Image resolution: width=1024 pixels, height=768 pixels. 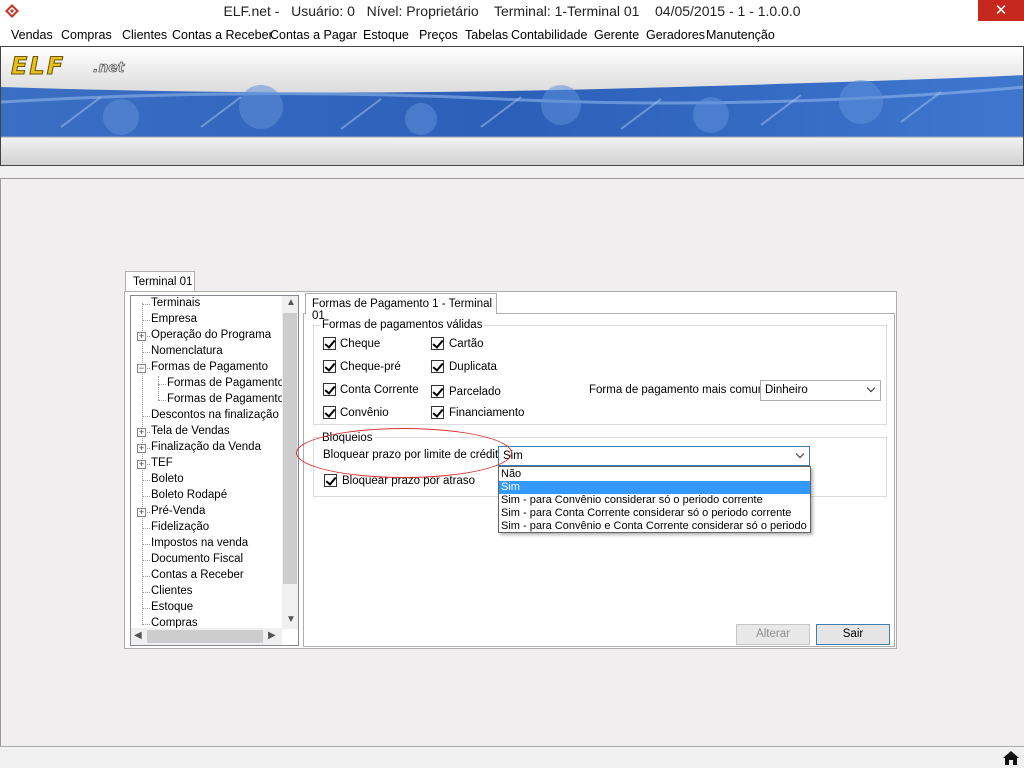 I want to click on alterar-button: Alterar, so click(x=773, y=634).